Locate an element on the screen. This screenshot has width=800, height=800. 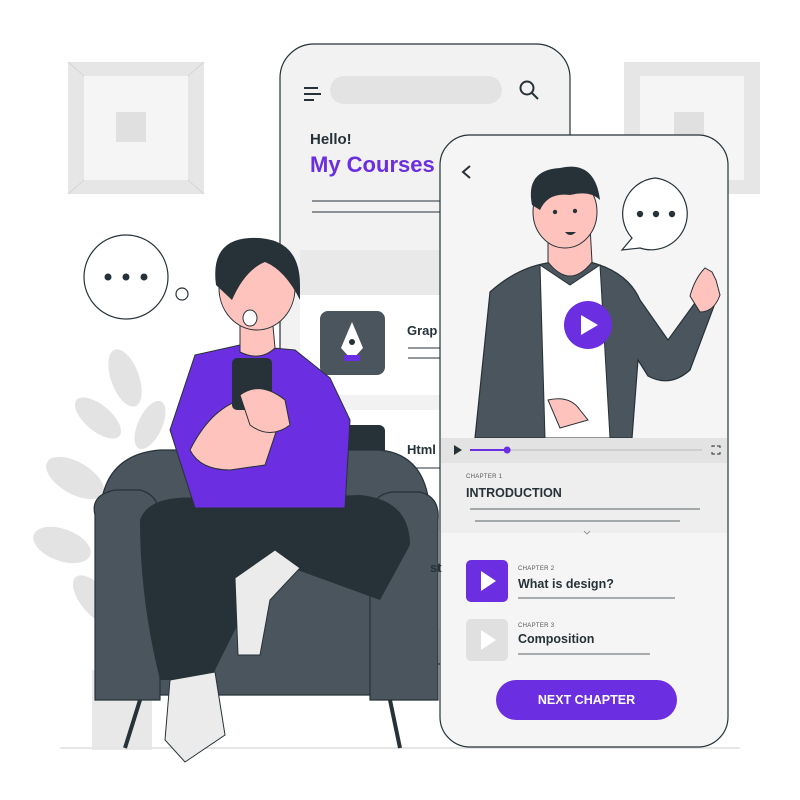
course-label-third: st is located at coordinates (436, 567).